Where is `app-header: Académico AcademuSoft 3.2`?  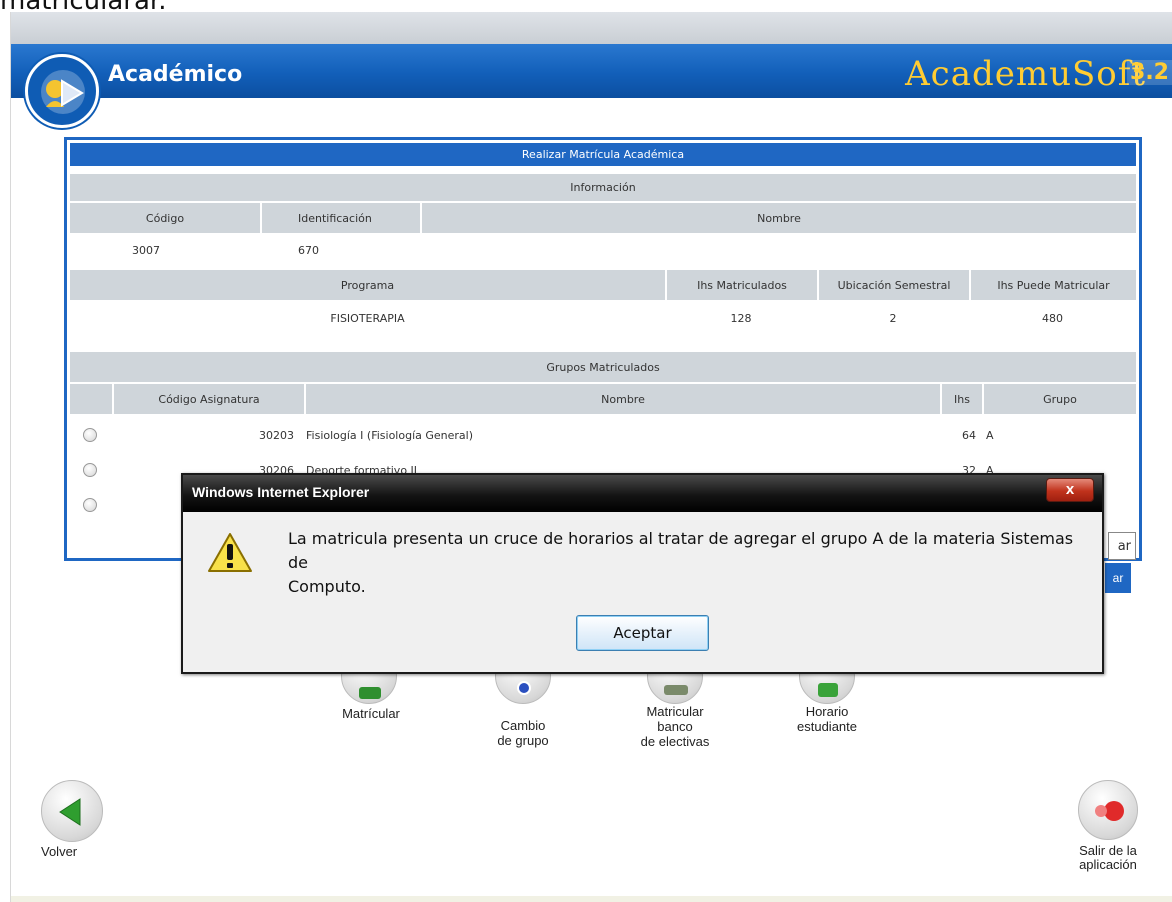
app-header: Académico AcademuSoft 3.2 is located at coordinates (591, 71).